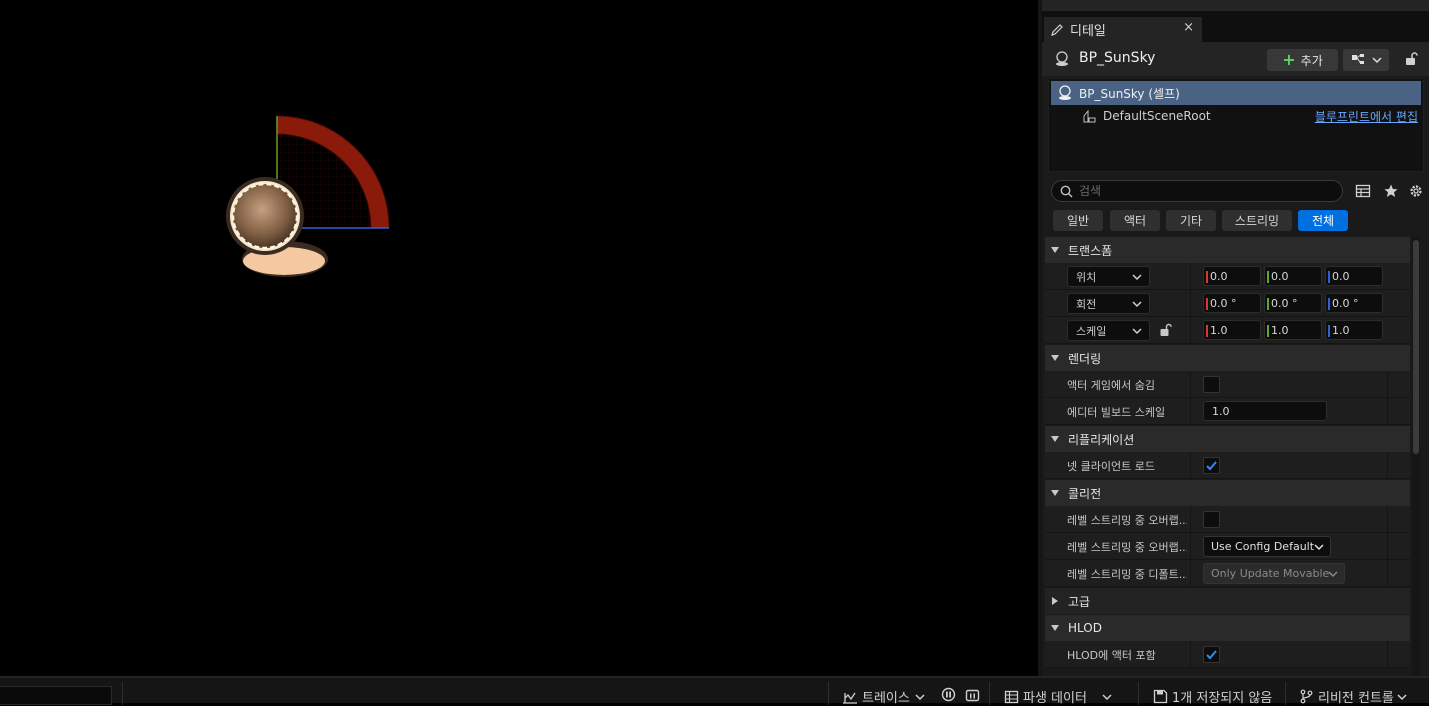 The width and height of the screenshot is (1429, 706). I want to click on star-icon, so click(1391, 191).